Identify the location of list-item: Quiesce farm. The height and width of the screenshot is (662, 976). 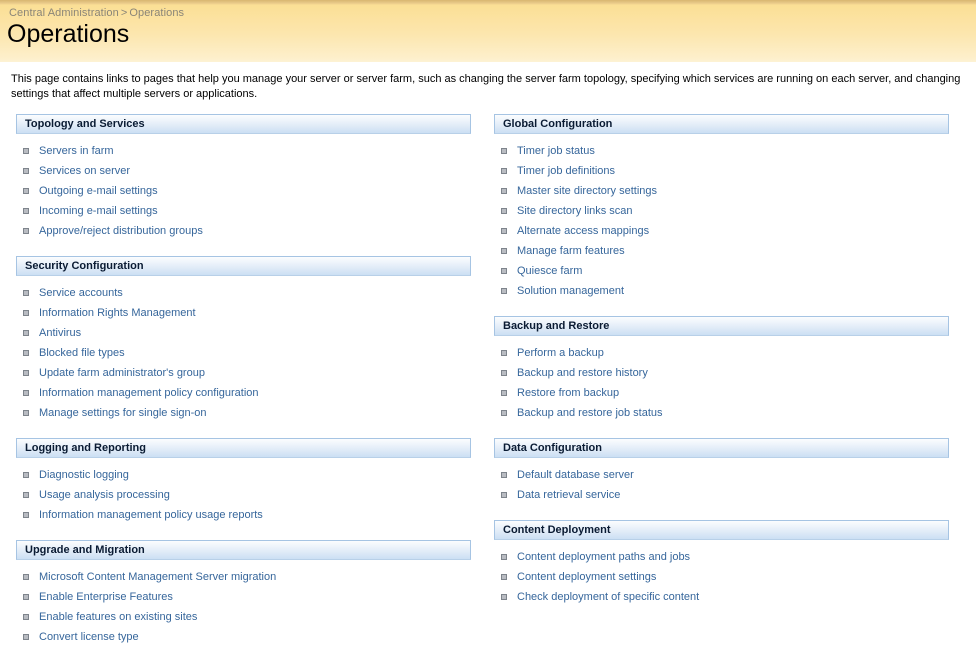
(721, 271).